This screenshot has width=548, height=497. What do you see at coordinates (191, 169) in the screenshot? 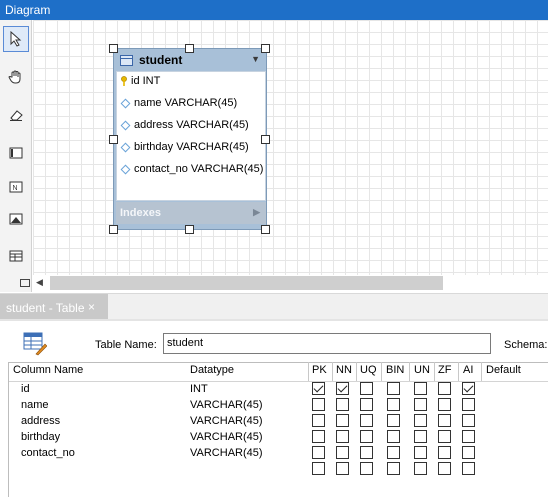
I see `entity-column-contact-no: contact_no VARCHAR(45)` at bounding box center [191, 169].